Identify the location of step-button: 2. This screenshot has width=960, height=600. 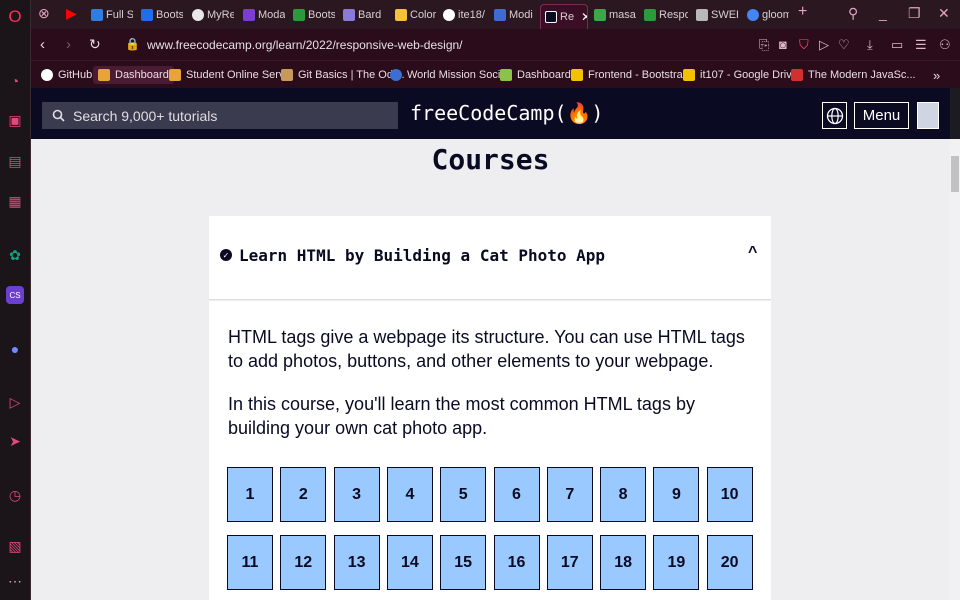
(303, 494).